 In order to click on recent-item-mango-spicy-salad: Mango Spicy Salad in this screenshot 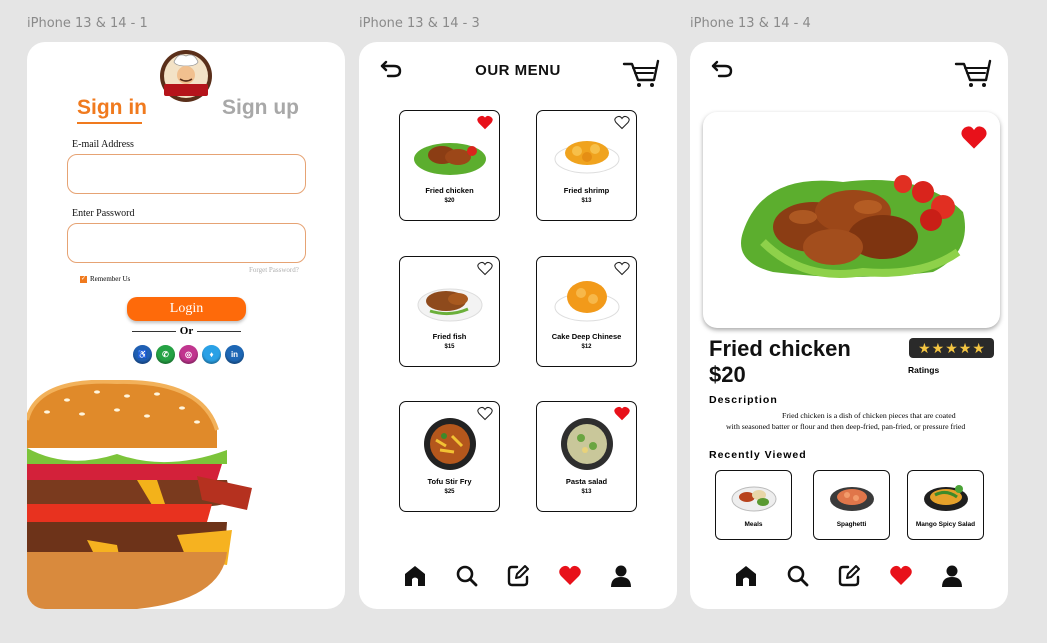, I will do `click(945, 505)`.